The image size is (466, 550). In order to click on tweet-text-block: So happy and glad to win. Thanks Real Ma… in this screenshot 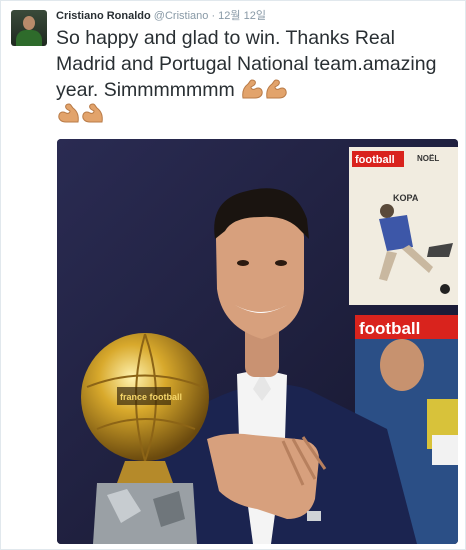, I will do `click(256, 64)`.